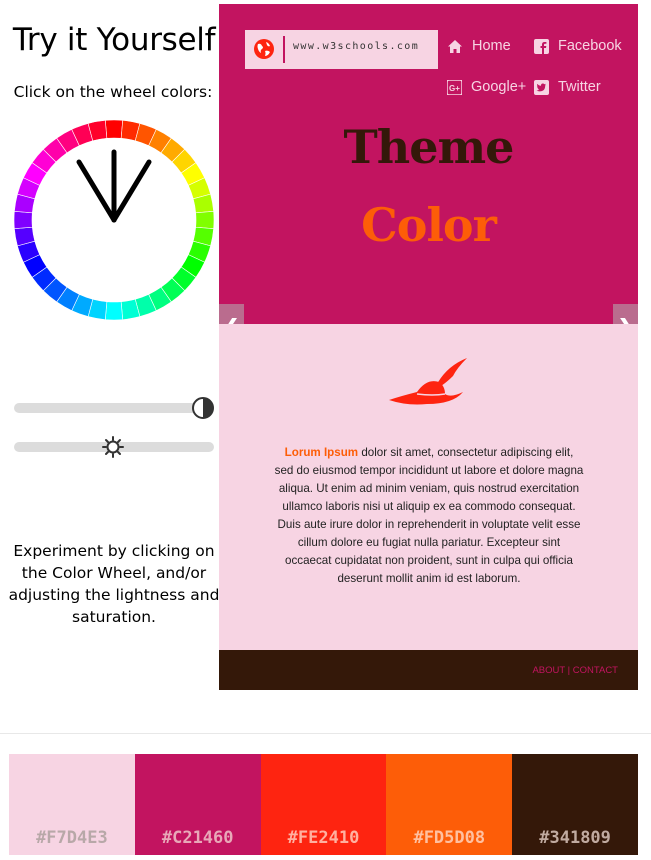 This screenshot has height=860, width=651. Describe the element at coordinates (429, 147) in the screenshot. I see `hero-title-line1: Theme` at that location.